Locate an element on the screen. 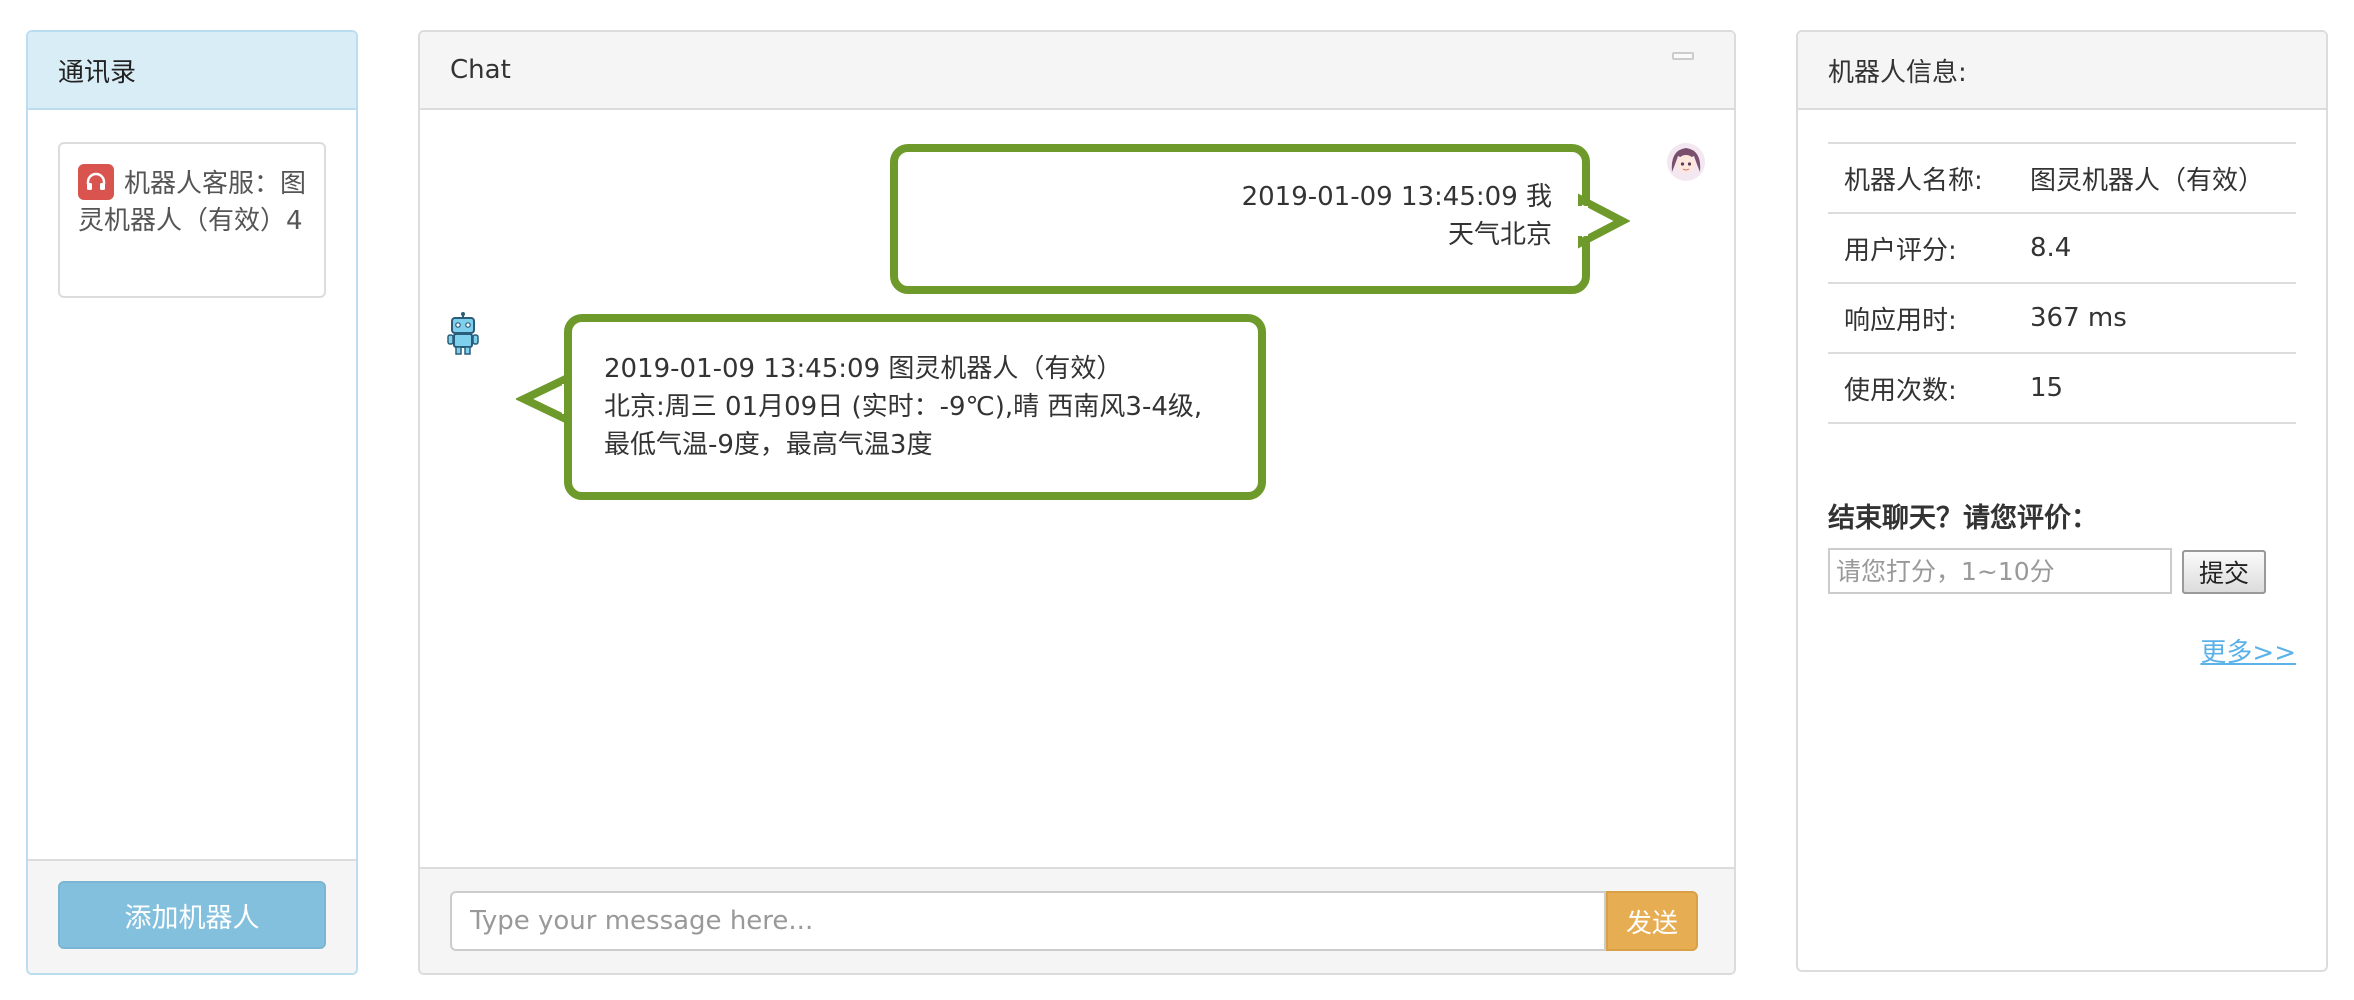  add-robot-button: 添加机器人 is located at coordinates (192, 915).